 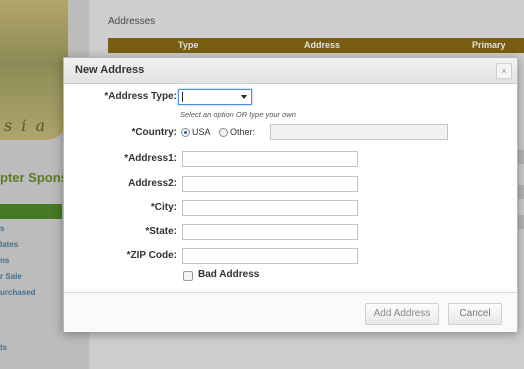 I want to click on dialog-title: New Address, so click(x=110, y=70).